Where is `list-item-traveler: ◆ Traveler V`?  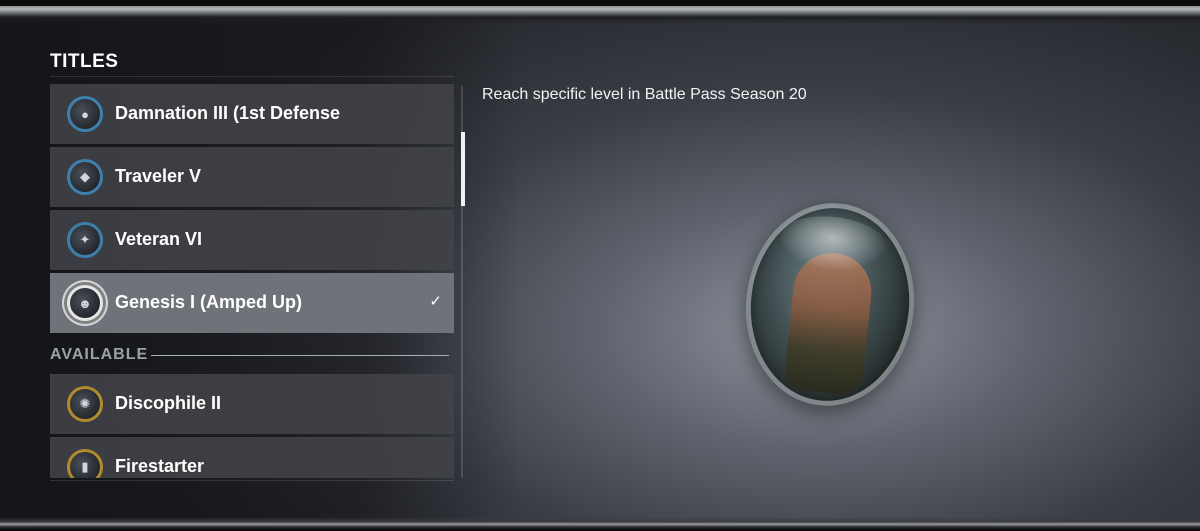
list-item-traveler: ◆ Traveler V is located at coordinates (252, 177).